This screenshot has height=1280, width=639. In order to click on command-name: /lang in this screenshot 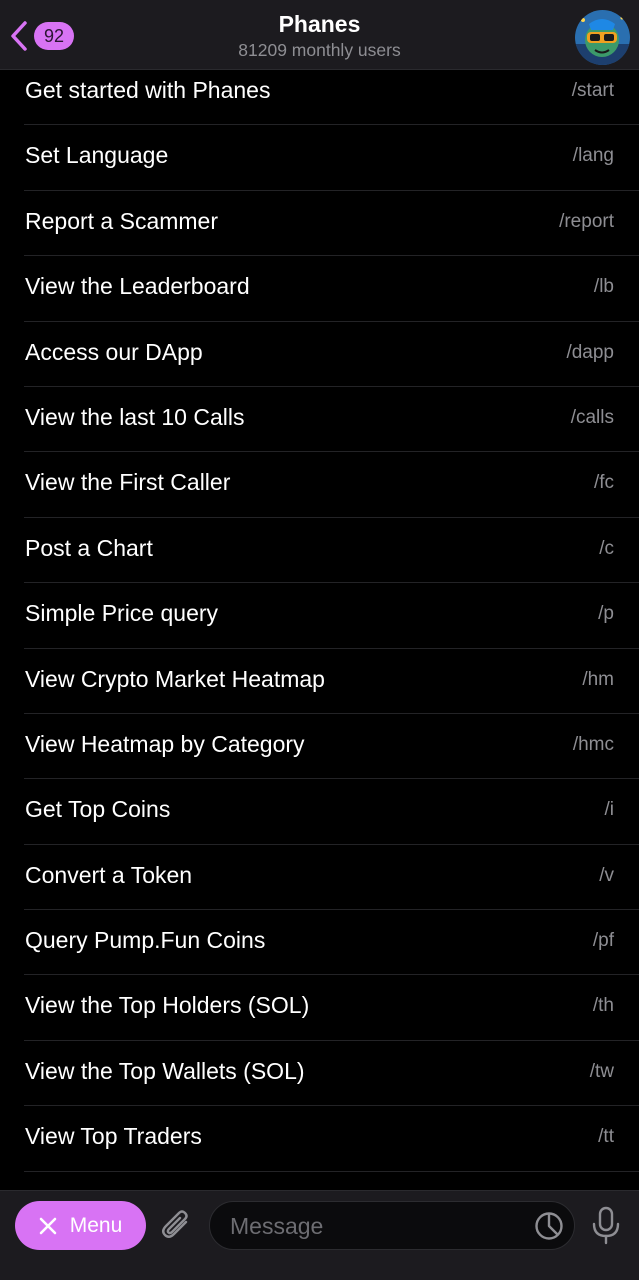, I will do `click(593, 156)`.